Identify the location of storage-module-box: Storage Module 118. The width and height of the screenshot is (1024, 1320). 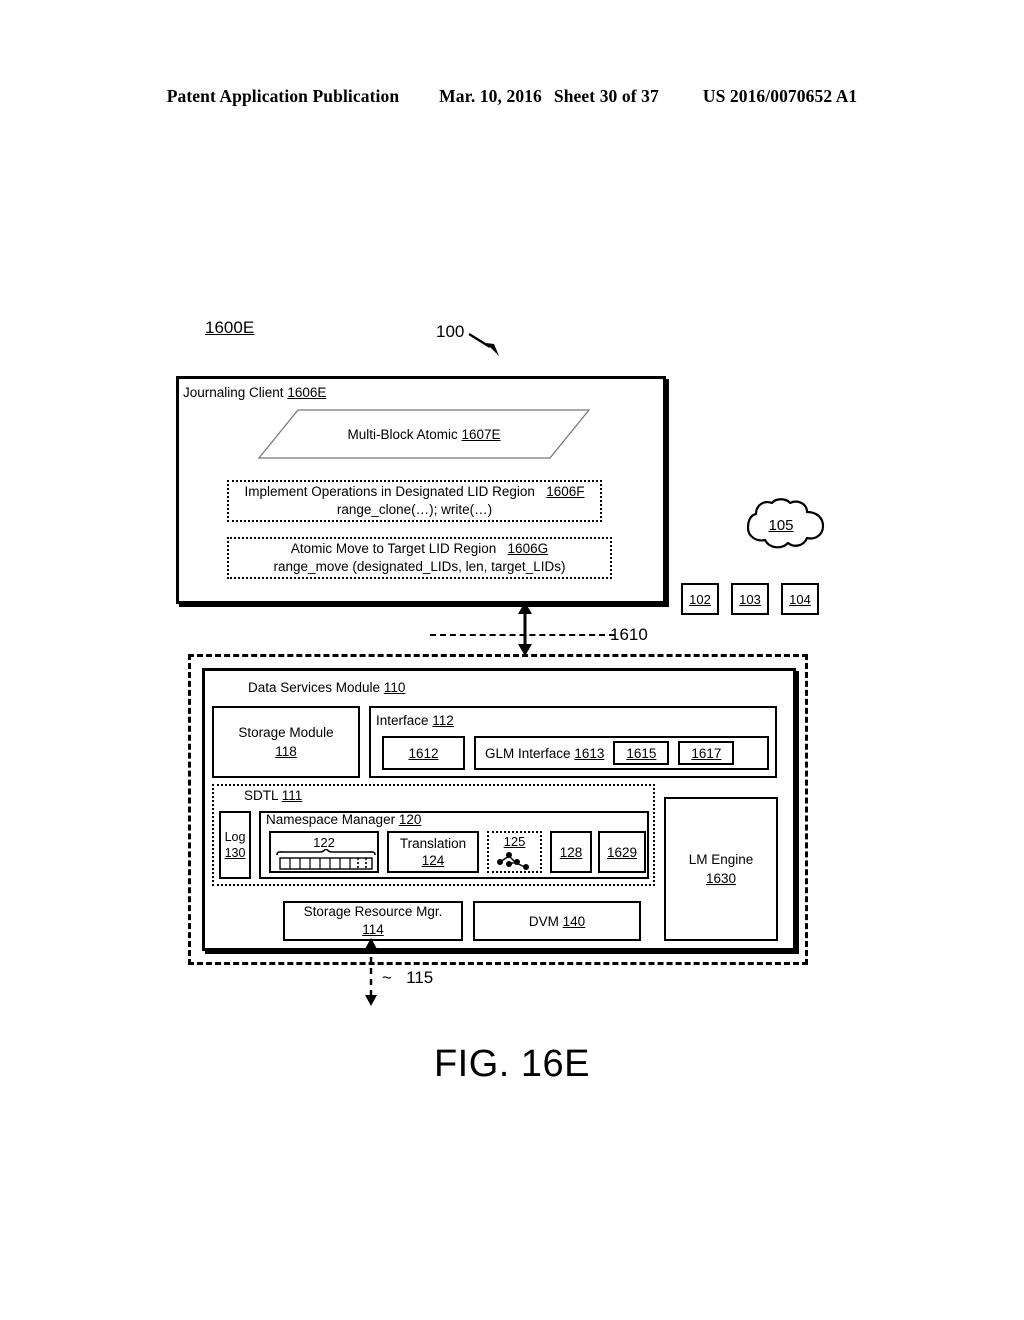
(286, 742).